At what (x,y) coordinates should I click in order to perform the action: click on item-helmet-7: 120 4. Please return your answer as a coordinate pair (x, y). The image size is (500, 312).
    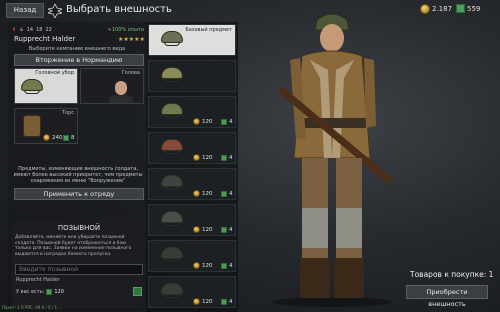
    Looking at the image, I should click on (192, 256).